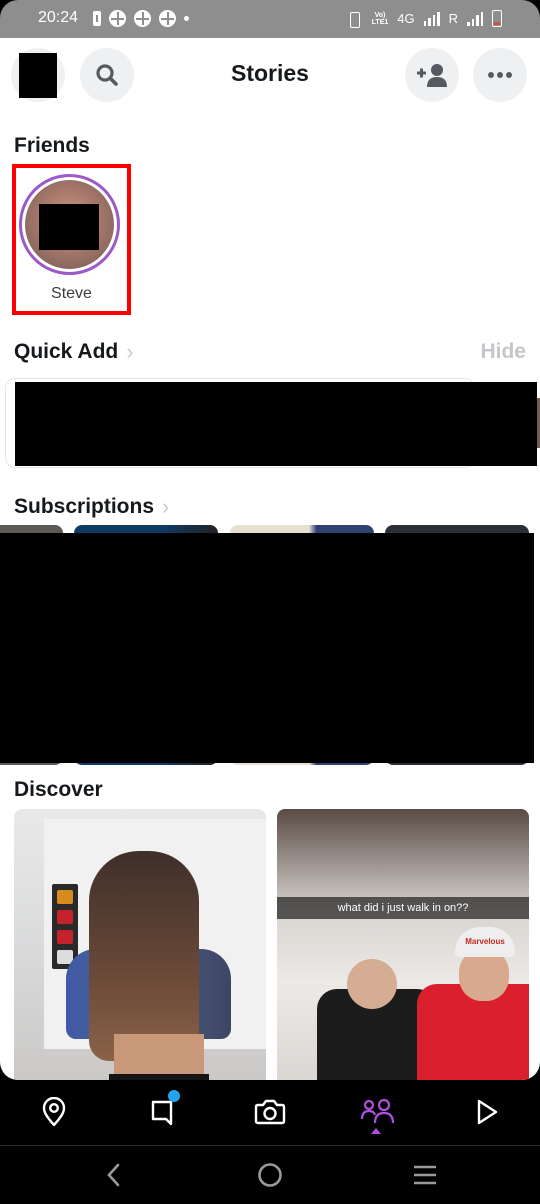  I want to click on signal-4g-icon, so click(431, 18).